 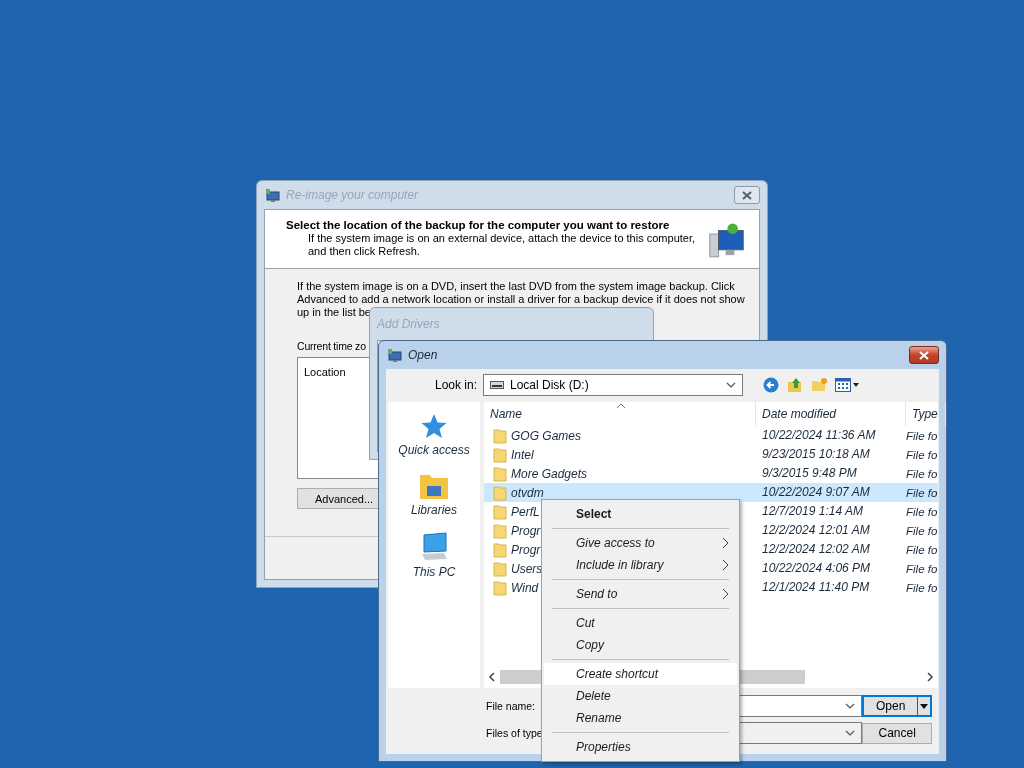 I want to click on place-item: Quick access, so click(x=434, y=437).